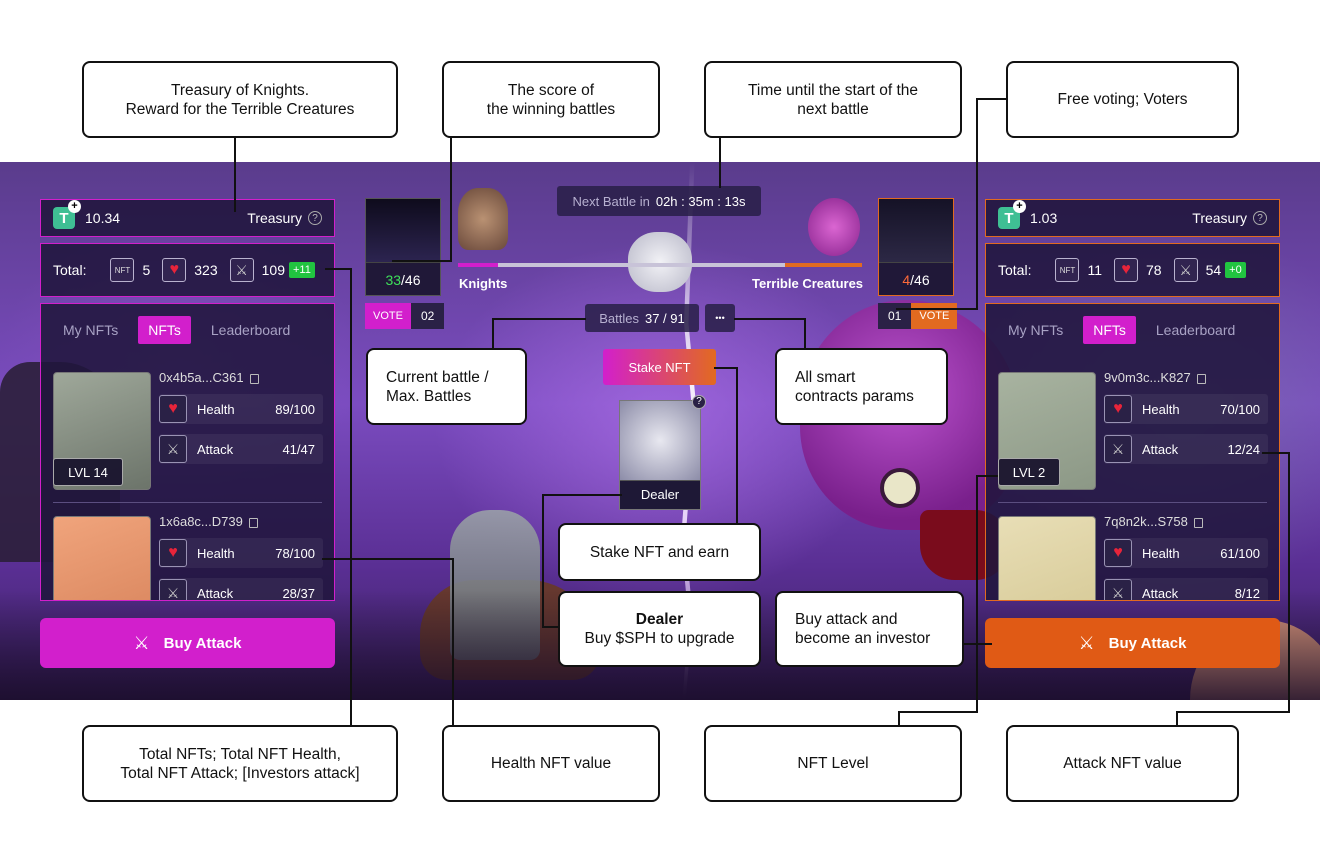  Describe the element at coordinates (388, 316) in the screenshot. I see `vote-button-knights: VOTE` at that location.